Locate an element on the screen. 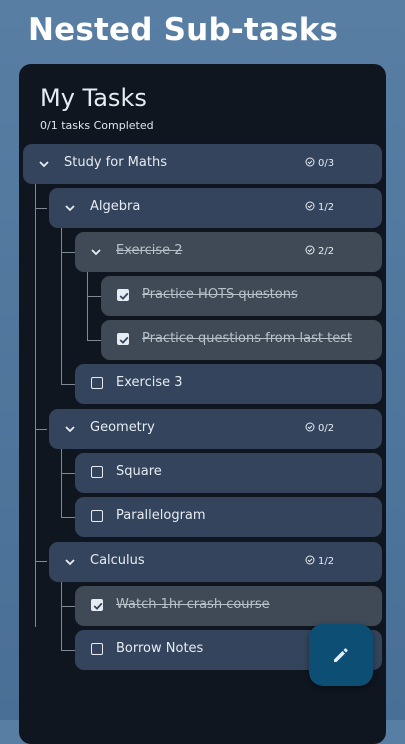 The image size is (405, 744). task-label: Parallelogram is located at coordinates (161, 515).